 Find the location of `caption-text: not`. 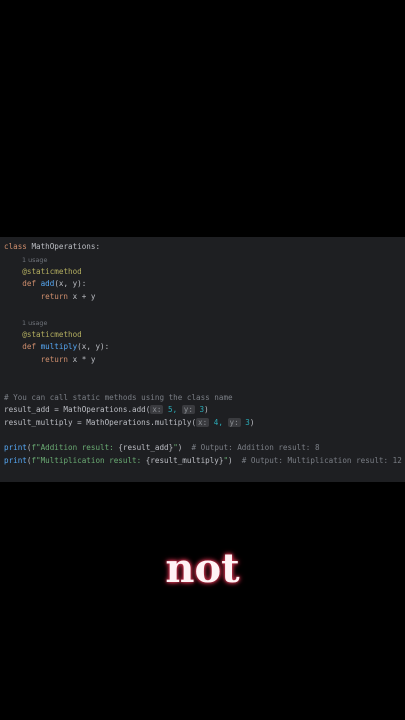

caption-text: not is located at coordinates (202, 568).